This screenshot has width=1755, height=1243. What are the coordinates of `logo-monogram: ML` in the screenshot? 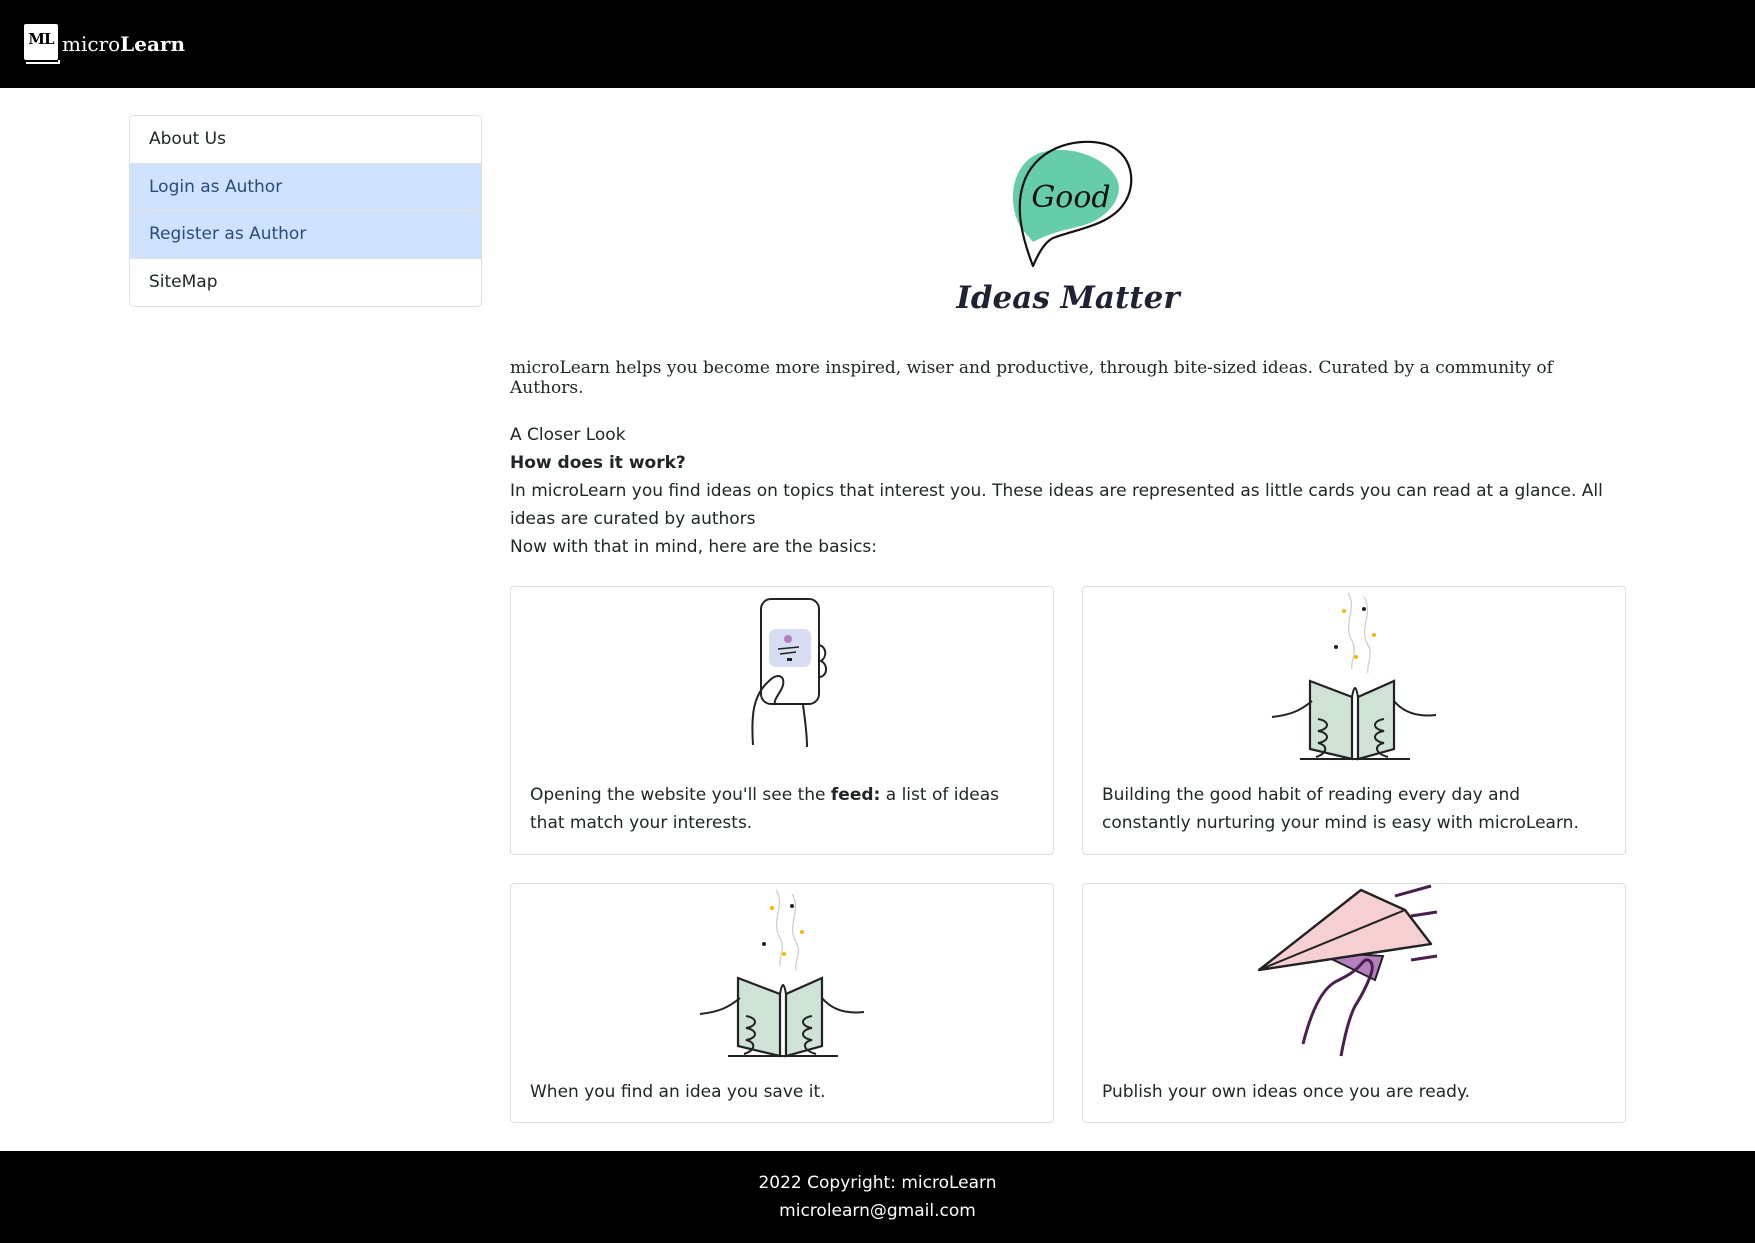 It's located at (41, 39).